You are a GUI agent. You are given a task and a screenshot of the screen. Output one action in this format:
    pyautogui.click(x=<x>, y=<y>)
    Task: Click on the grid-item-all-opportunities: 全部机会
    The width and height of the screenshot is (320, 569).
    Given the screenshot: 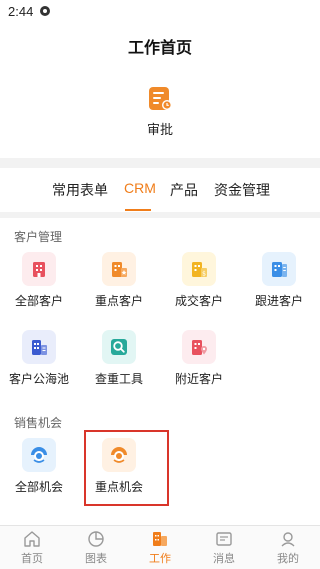 What is the action you would take?
    pyautogui.click(x=39, y=466)
    